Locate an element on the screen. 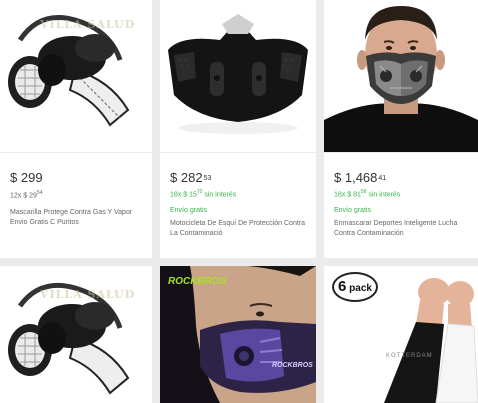 This screenshot has width=478, height=403. product-card: ROCKBROS ROCKBROS is located at coordinates (238, 334).